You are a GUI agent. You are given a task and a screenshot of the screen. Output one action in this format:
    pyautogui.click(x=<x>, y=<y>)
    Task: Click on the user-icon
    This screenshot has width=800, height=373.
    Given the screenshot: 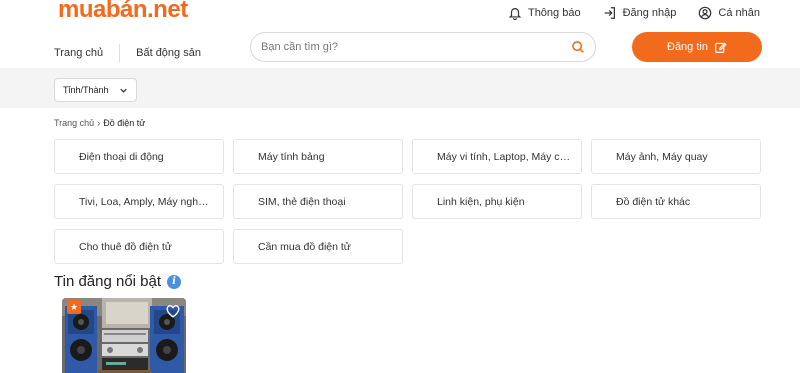 What is the action you would take?
    pyautogui.click(x=705, y=13)
    